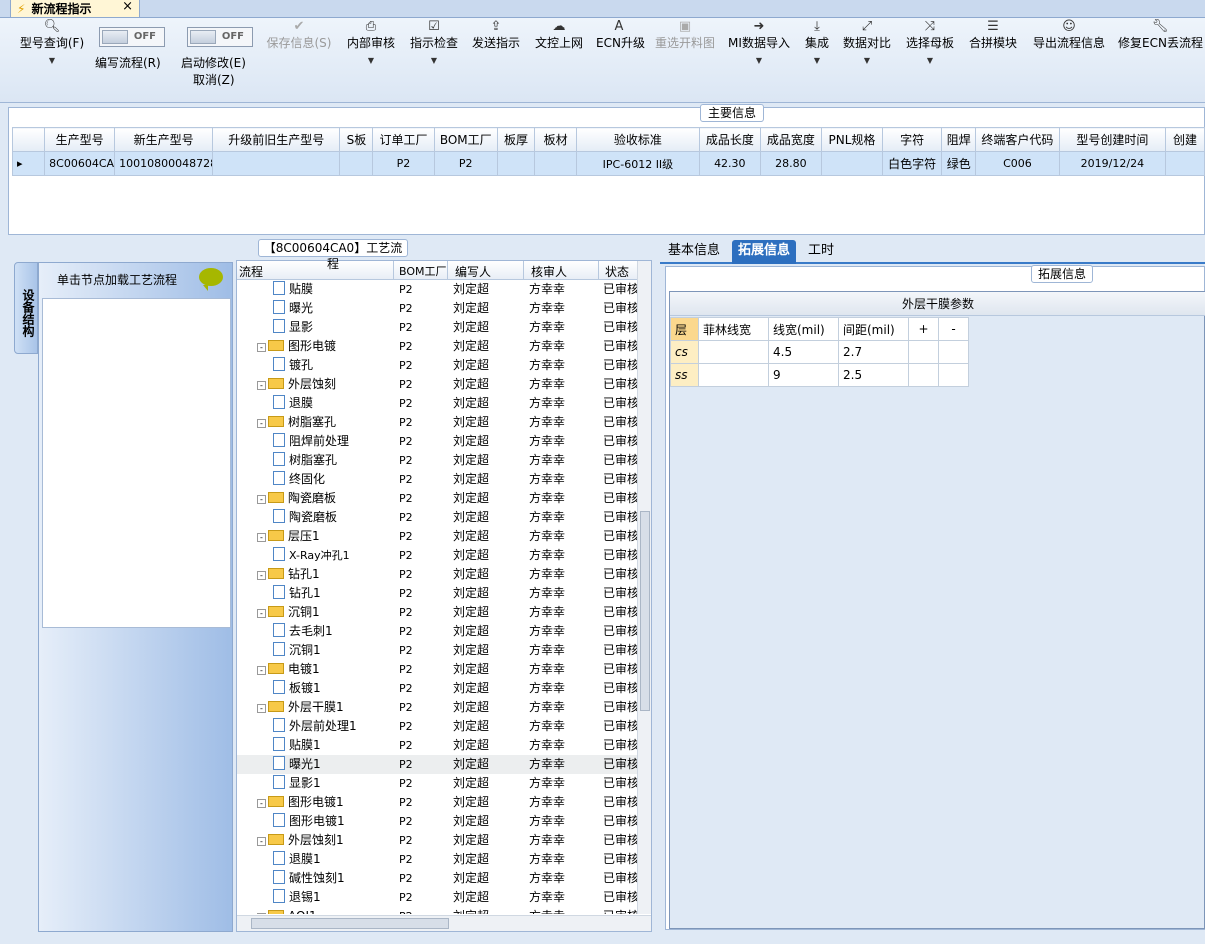 The image size is (1205, 944). I want to click on tab-new-process: ⚡ 新流程指示 ×, so click(75, 9).